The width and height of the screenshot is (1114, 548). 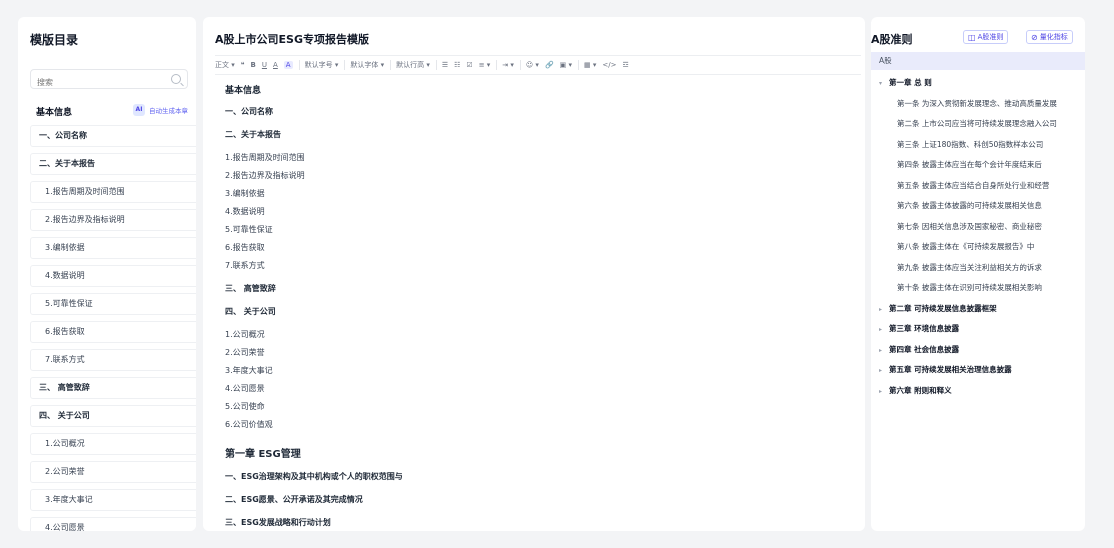 What do you see at coordinates (566, 65) in the screenshot?
I see `image-icon: ▣ ▾` at bounding box center [566, 65].